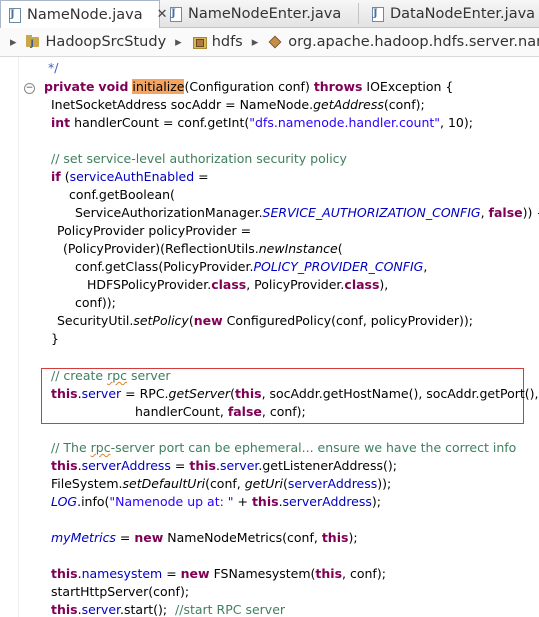 The height and width of the screenshot is (617, 539). I want to click on breadcrumb-project: J HadoopSrcStudy ▸, so click(108, 42).